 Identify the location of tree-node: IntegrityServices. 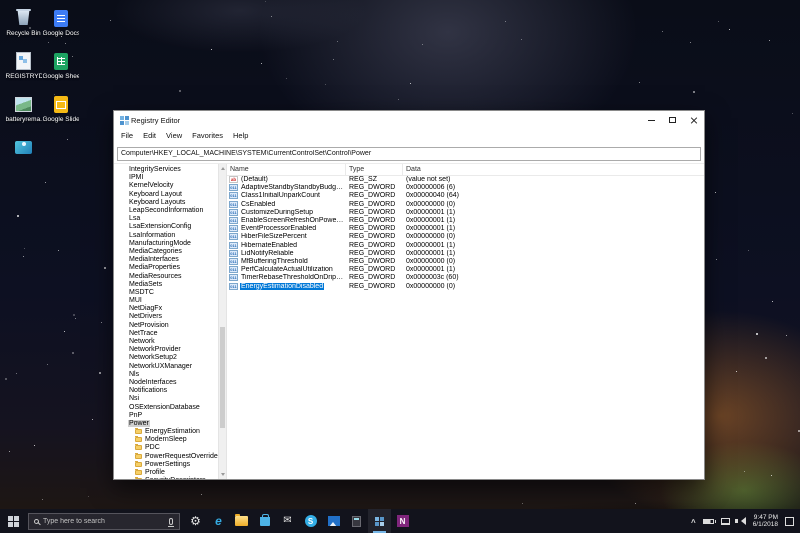
(166, 170).